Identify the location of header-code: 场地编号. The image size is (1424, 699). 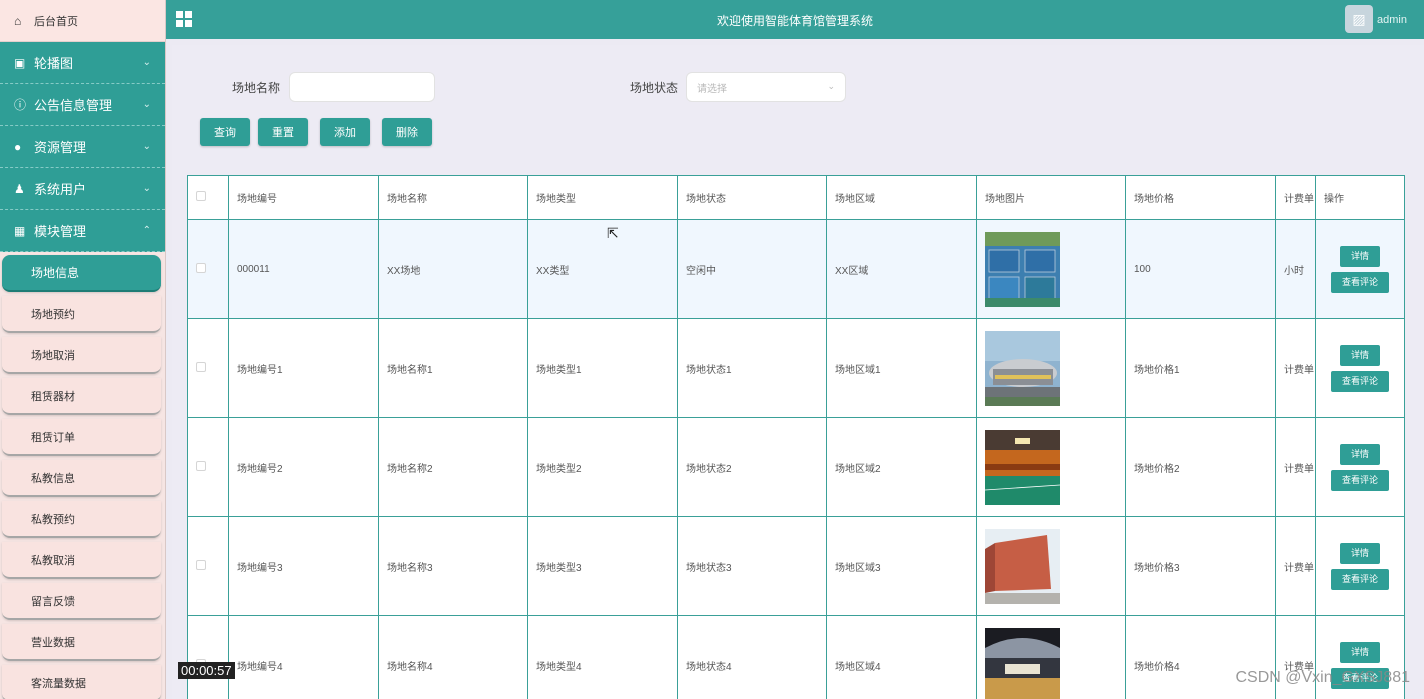
(303, 197).